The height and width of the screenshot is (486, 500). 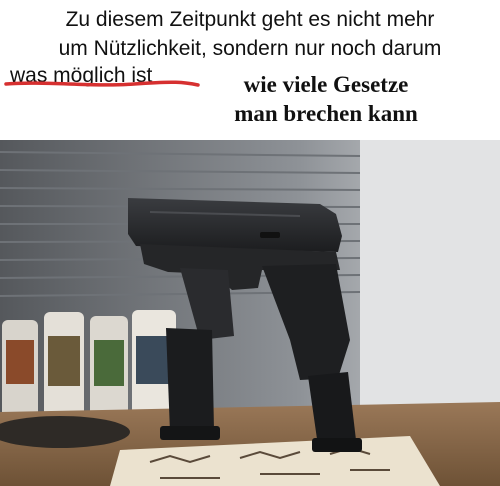 I want to click on red-strikethrough, so click(x=102, y=83).